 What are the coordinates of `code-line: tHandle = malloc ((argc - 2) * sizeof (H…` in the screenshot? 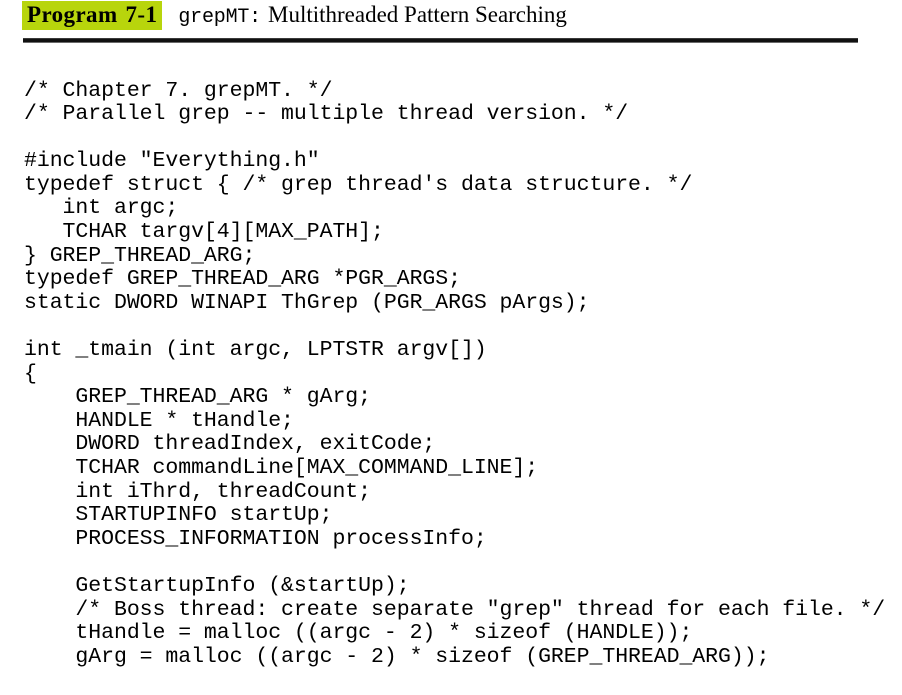 It's located at (358, 633).